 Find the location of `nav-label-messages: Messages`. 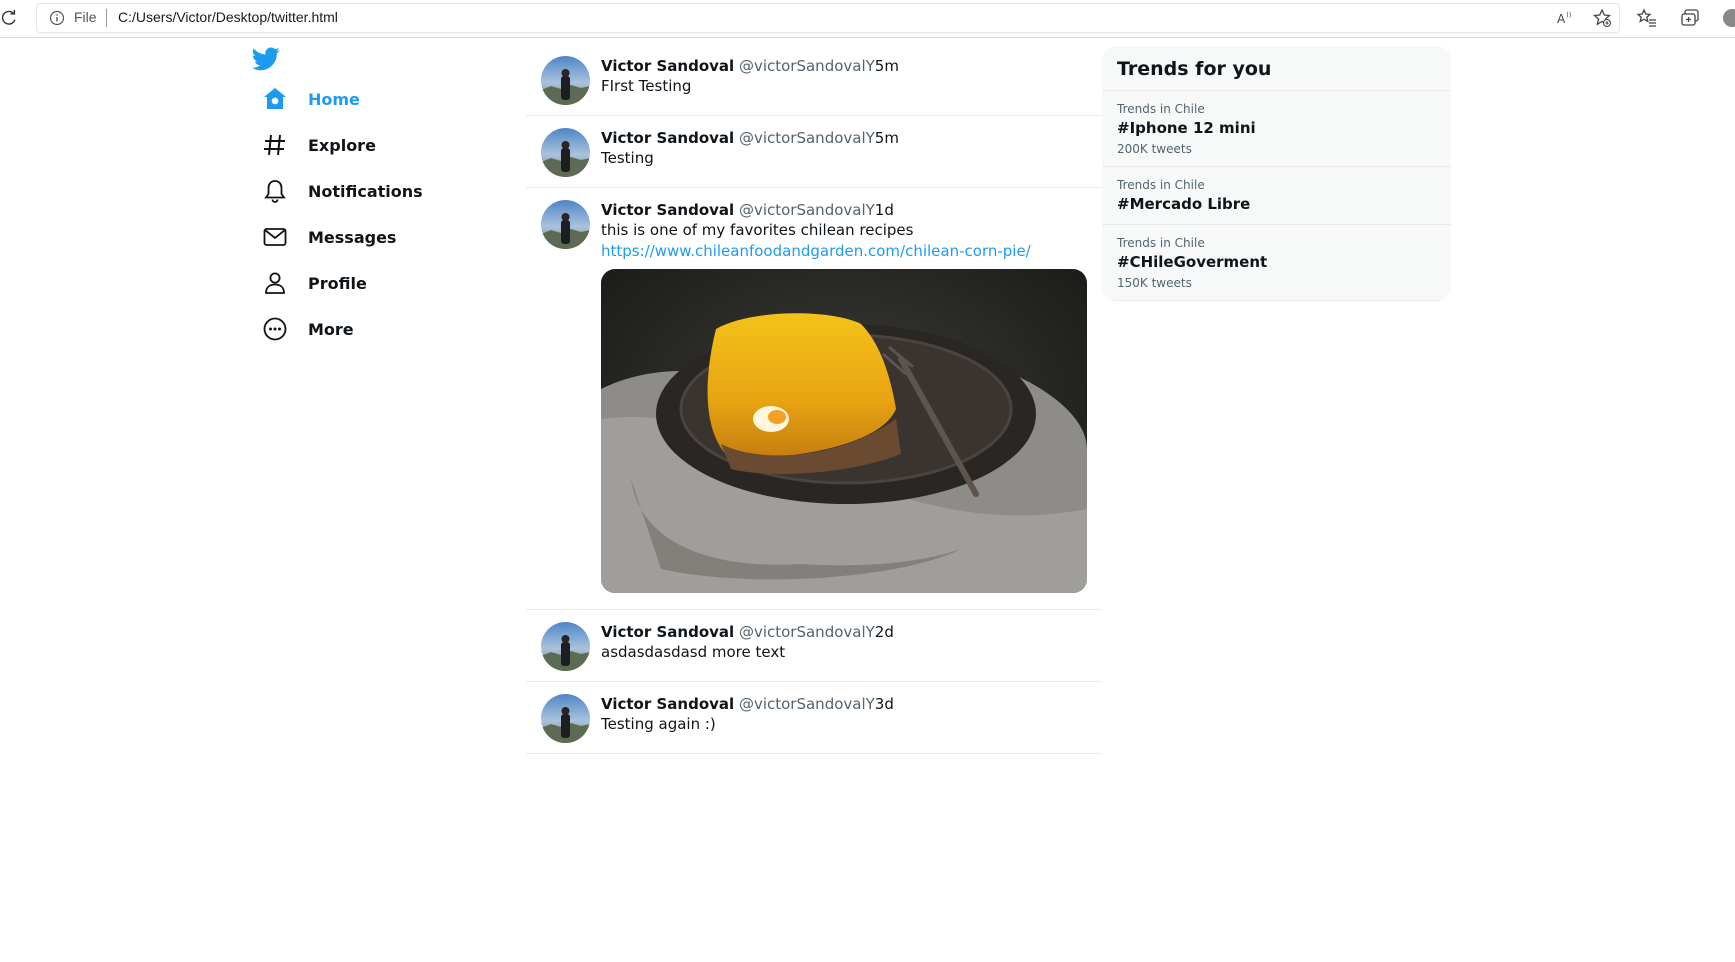

nav-label-messages: Messages is located at coordinates (352, 237).